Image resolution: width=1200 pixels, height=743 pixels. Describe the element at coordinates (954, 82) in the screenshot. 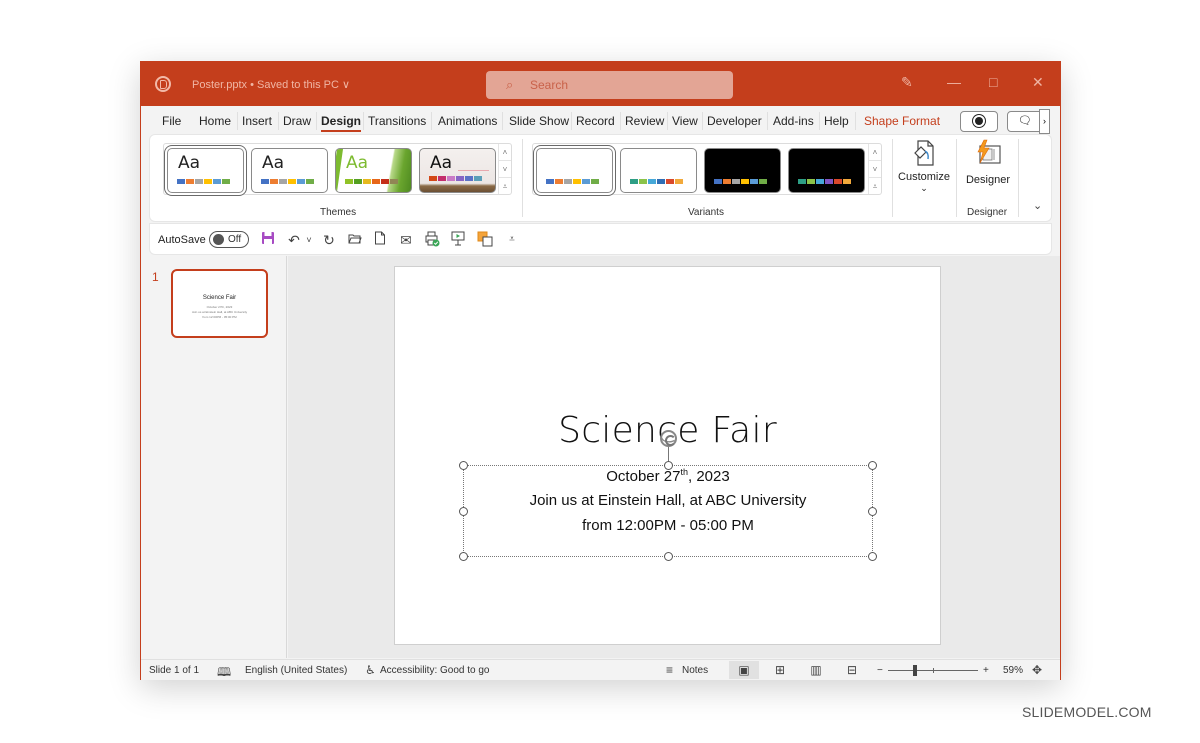

I see `minimize-button: —` at that location.